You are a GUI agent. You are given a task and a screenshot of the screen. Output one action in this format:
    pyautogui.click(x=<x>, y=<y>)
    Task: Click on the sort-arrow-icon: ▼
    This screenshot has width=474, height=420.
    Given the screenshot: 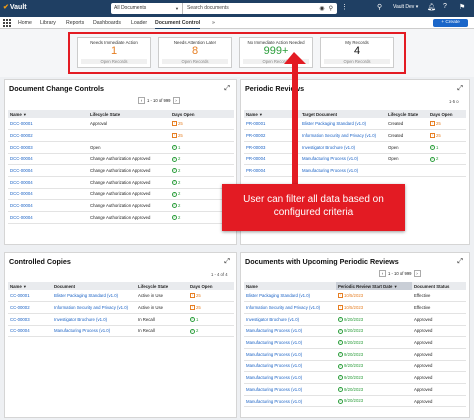 What is the action you would take?
    pyautogui.click(x=24, y=286)
    